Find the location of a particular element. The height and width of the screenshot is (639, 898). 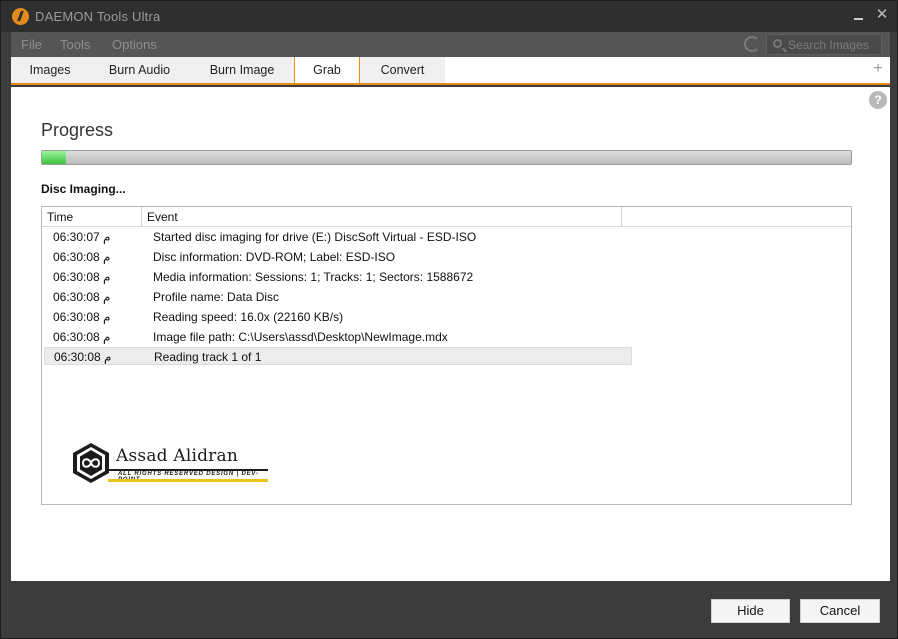

menu-bar: File Tools Options is located at coordinates (450, 44).